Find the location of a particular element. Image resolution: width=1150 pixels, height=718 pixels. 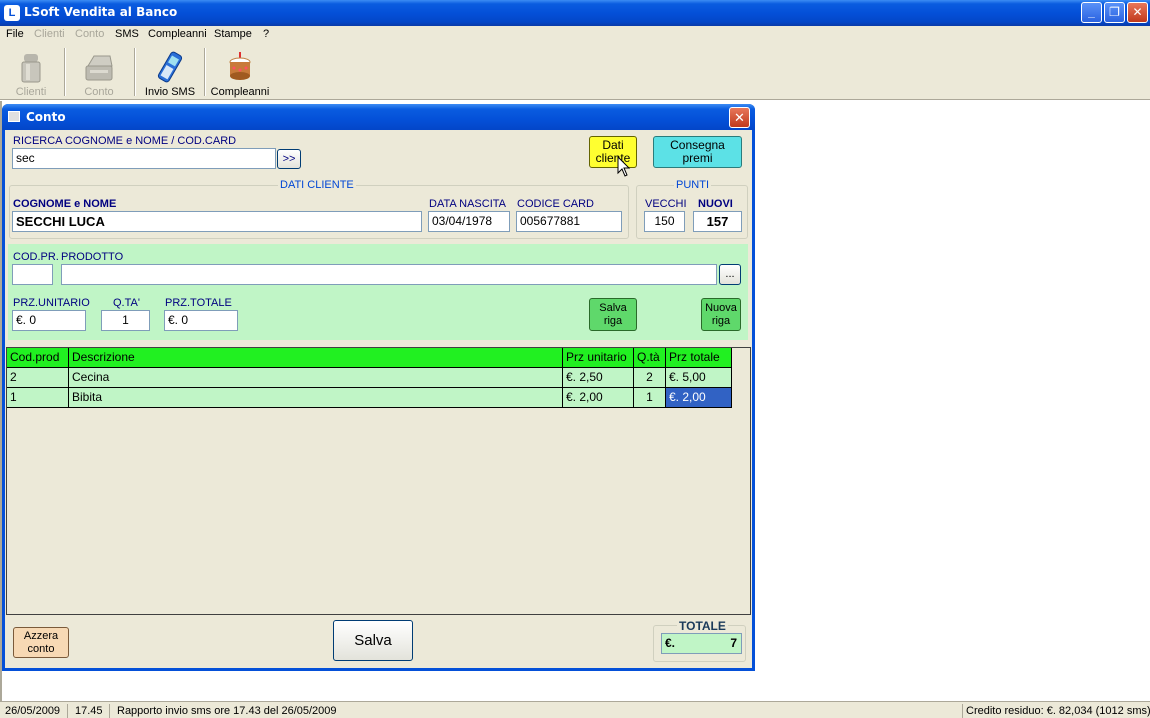

search-label: RICERCA COGNOME e NOME / COD.CARD is located at coordinates (125, 141).